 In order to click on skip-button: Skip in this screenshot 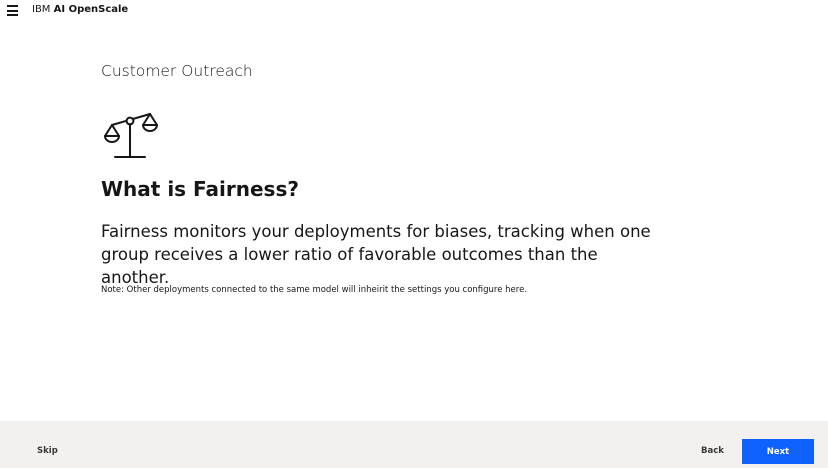, I will do `click(47, 451)`.